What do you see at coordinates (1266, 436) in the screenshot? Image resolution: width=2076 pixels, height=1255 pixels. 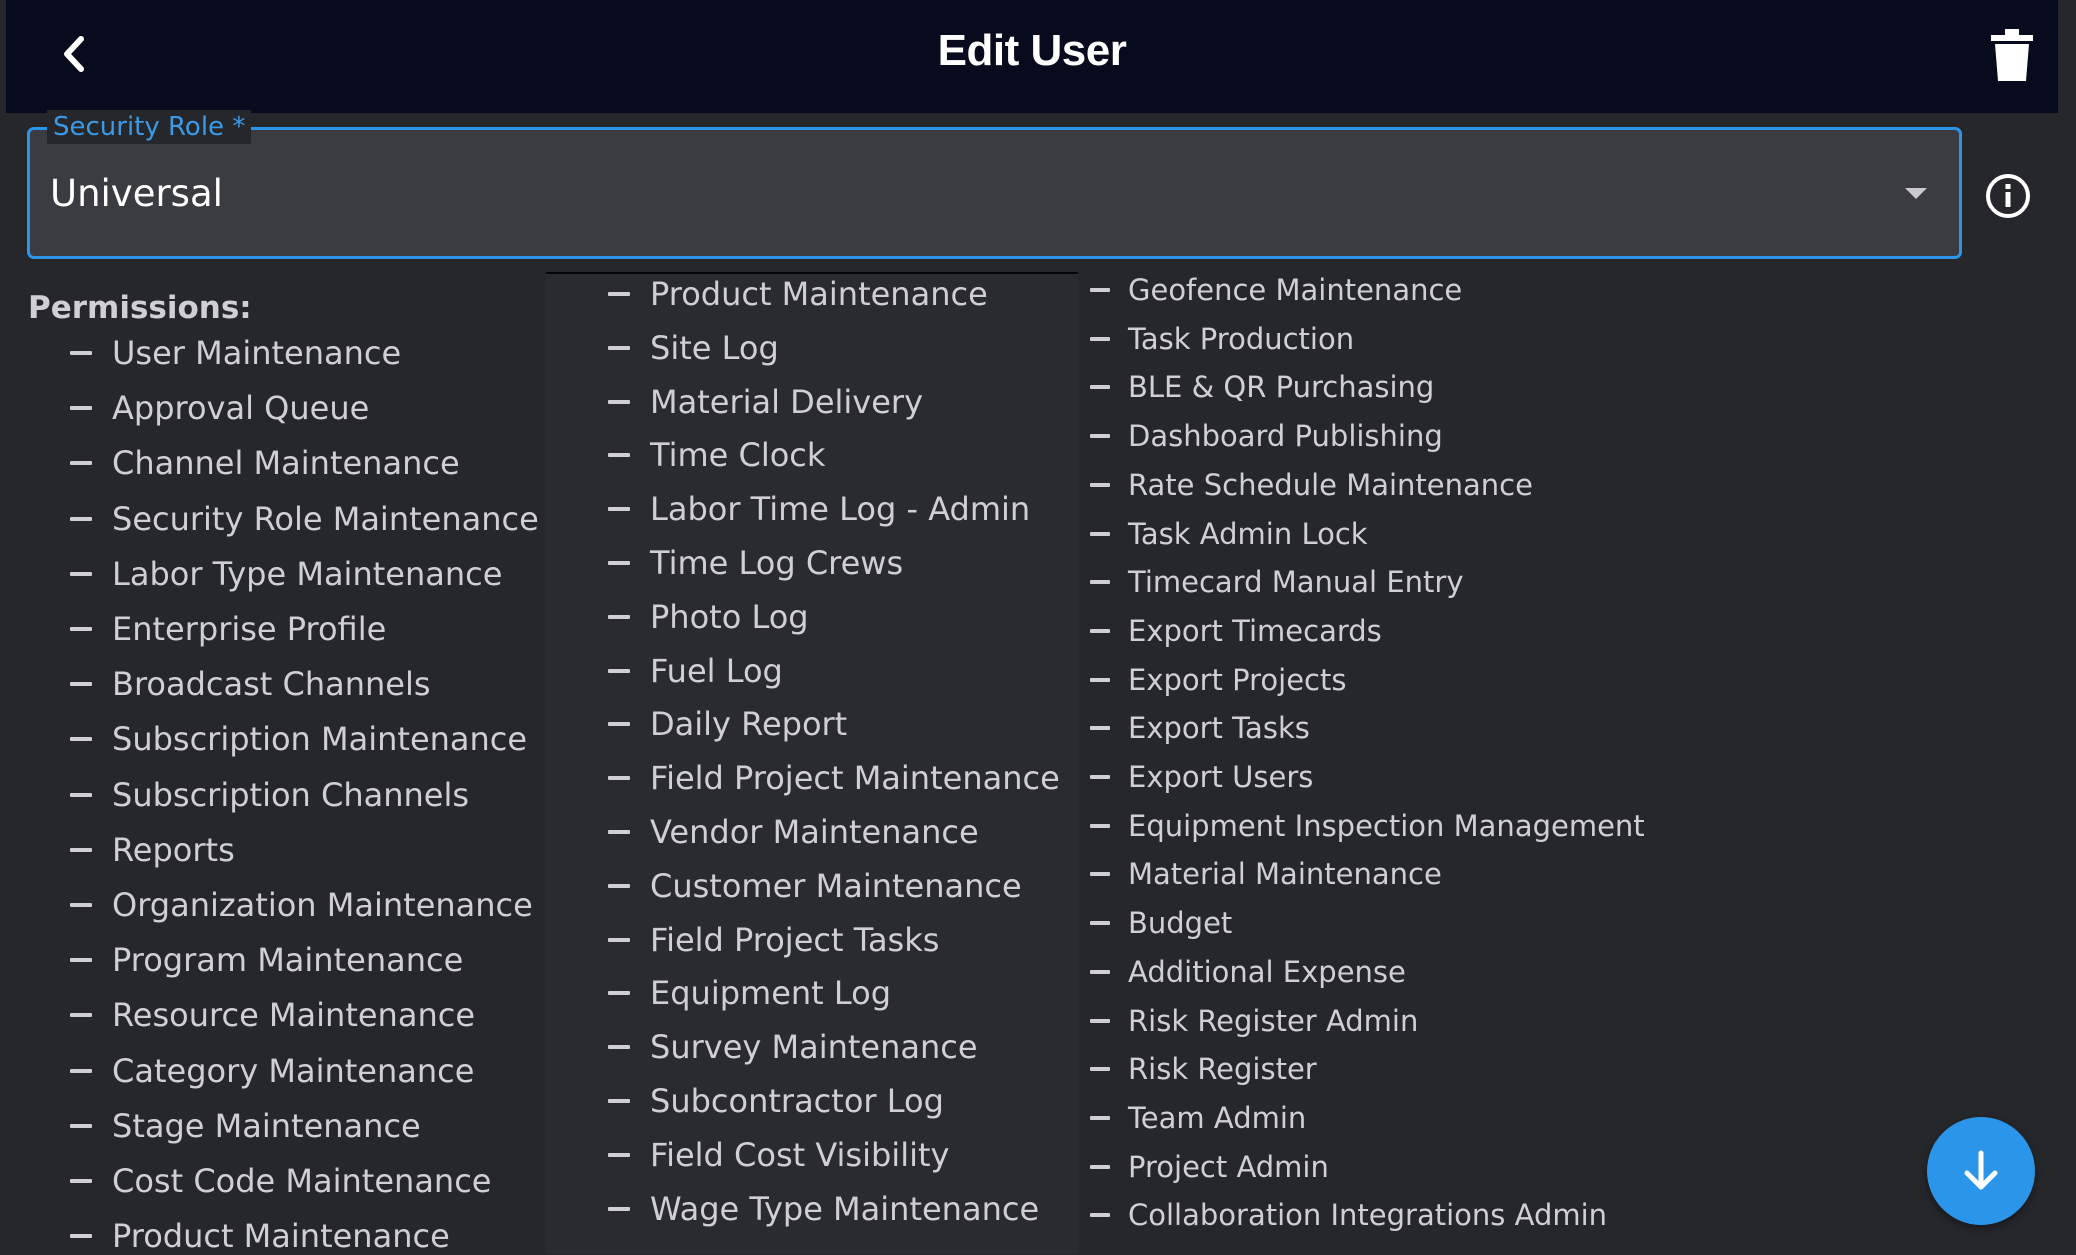 I see `permission-item: Dashboard Publishing` at bounding box center [1266, 436].